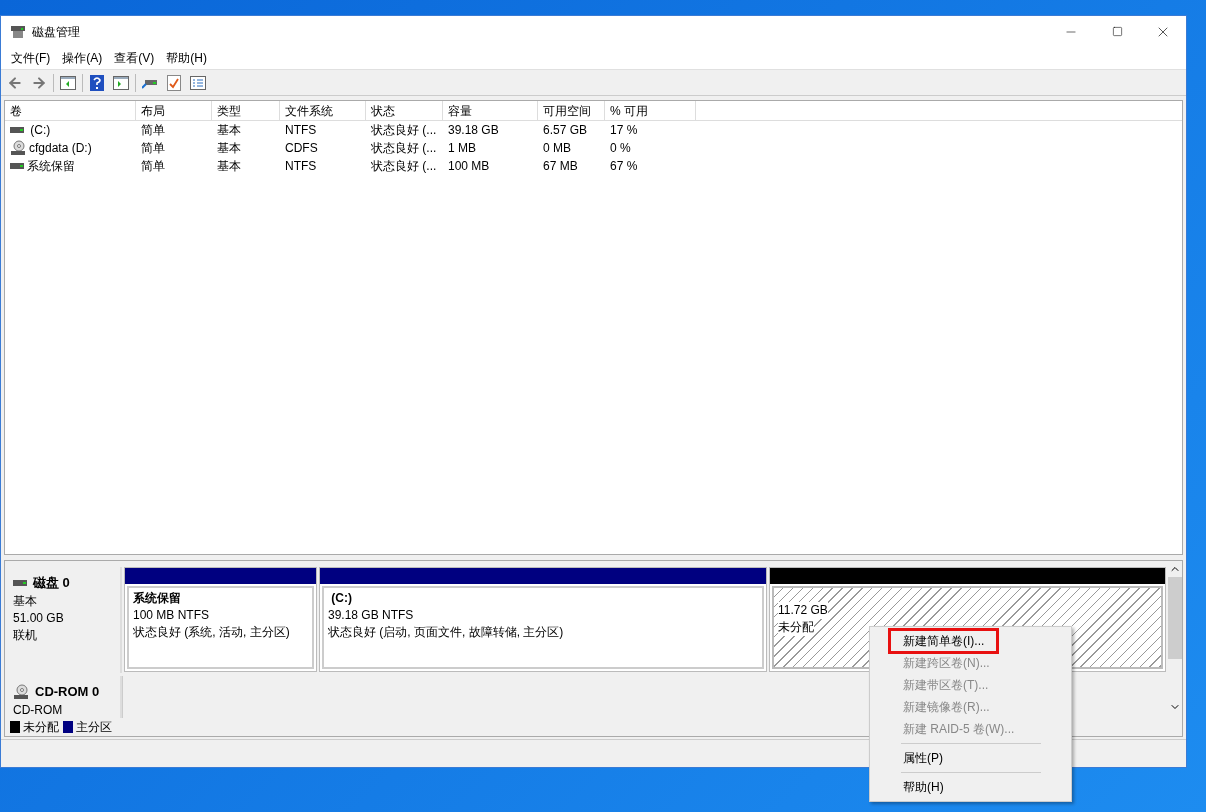 This screenshot has width=1206, height=812. What do you see at coordinates (25, 601) in the screenshot?
I see `disk-info: 基本` at bounding box center [25, 601].